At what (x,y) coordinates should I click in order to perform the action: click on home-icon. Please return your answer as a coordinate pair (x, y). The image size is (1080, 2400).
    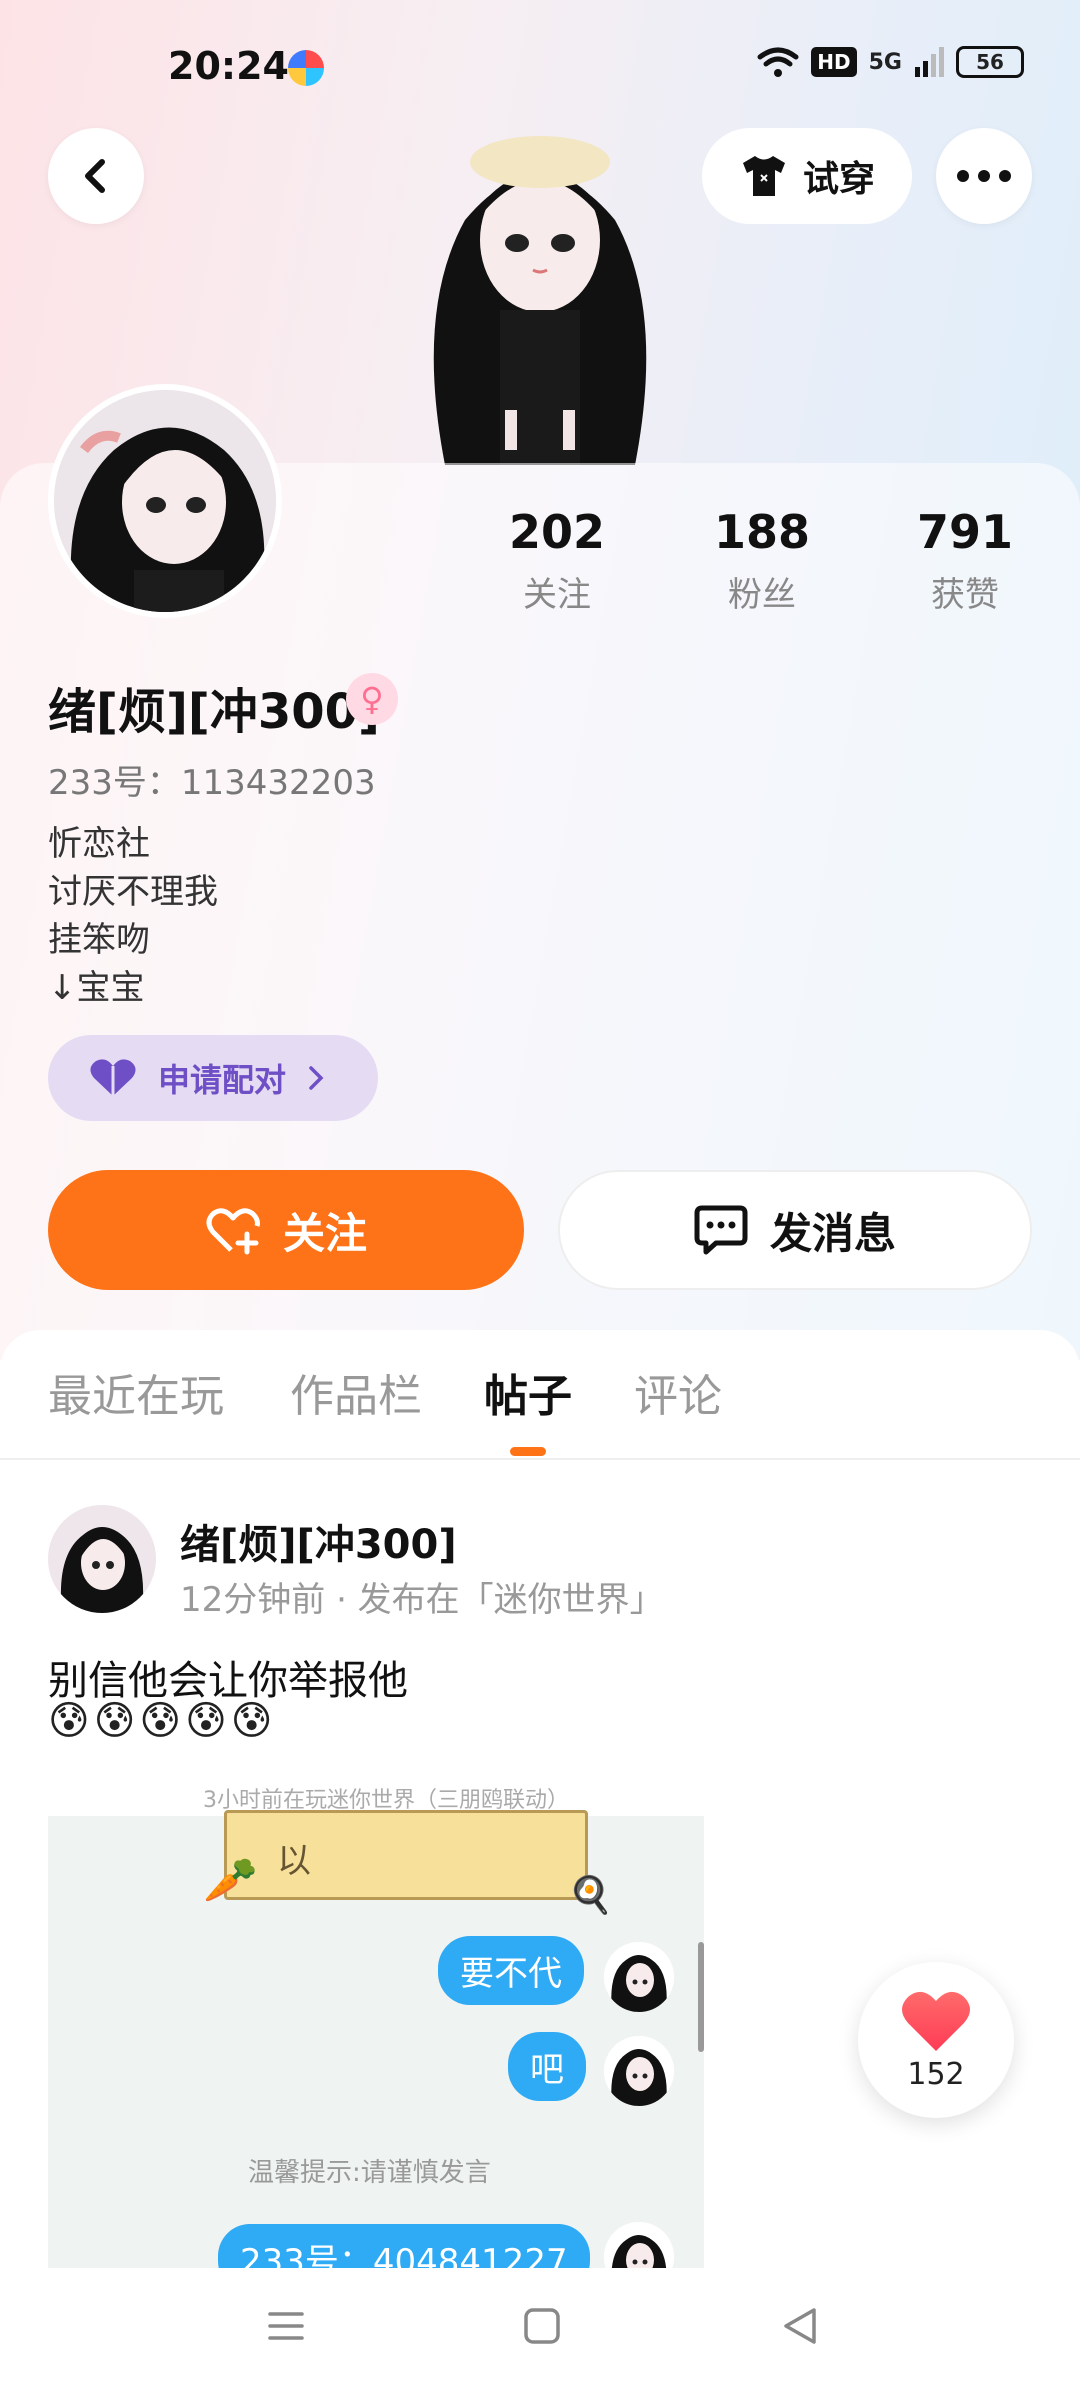
    Looking at the image, I should click on (542, 2326).